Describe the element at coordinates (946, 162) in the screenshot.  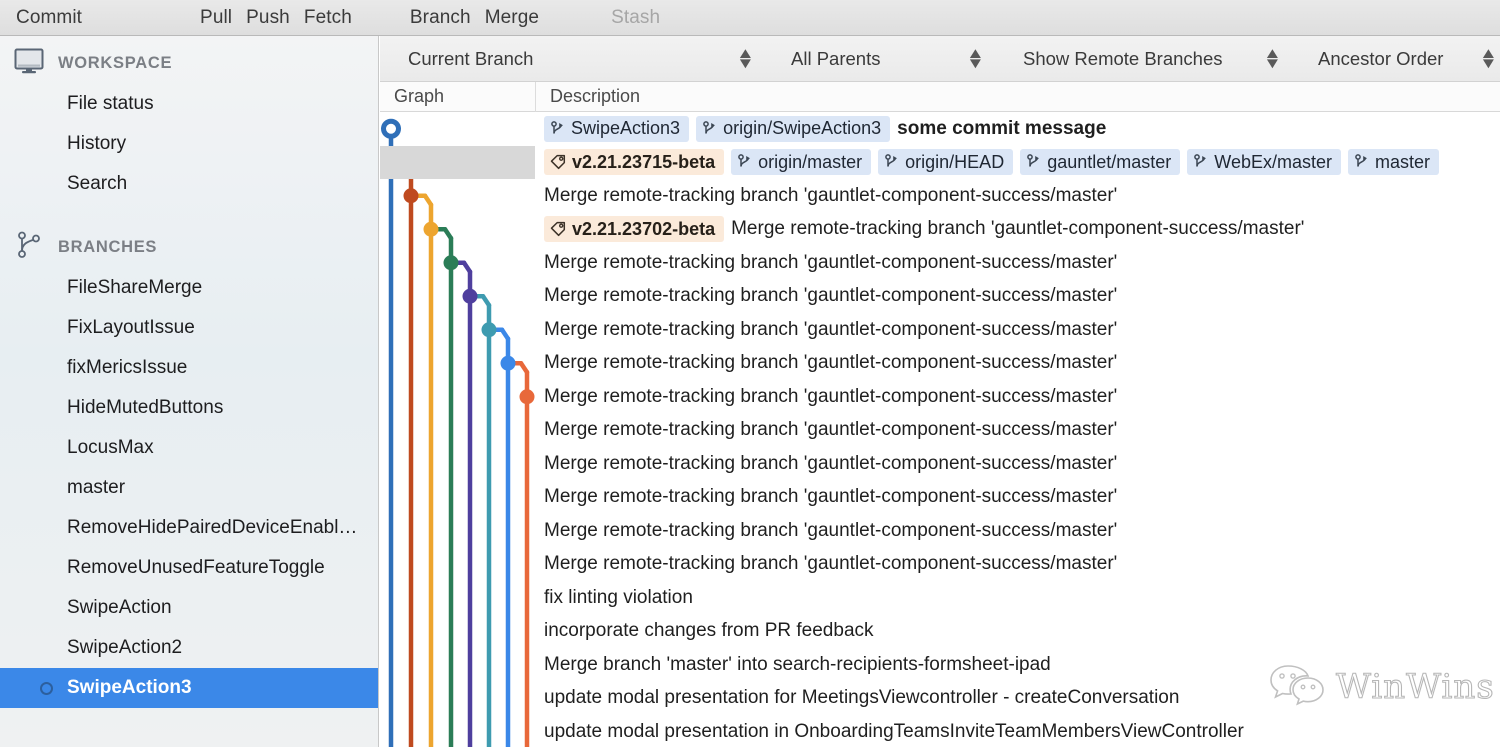
I see `branch-chip: origin/HEAD` at that location.